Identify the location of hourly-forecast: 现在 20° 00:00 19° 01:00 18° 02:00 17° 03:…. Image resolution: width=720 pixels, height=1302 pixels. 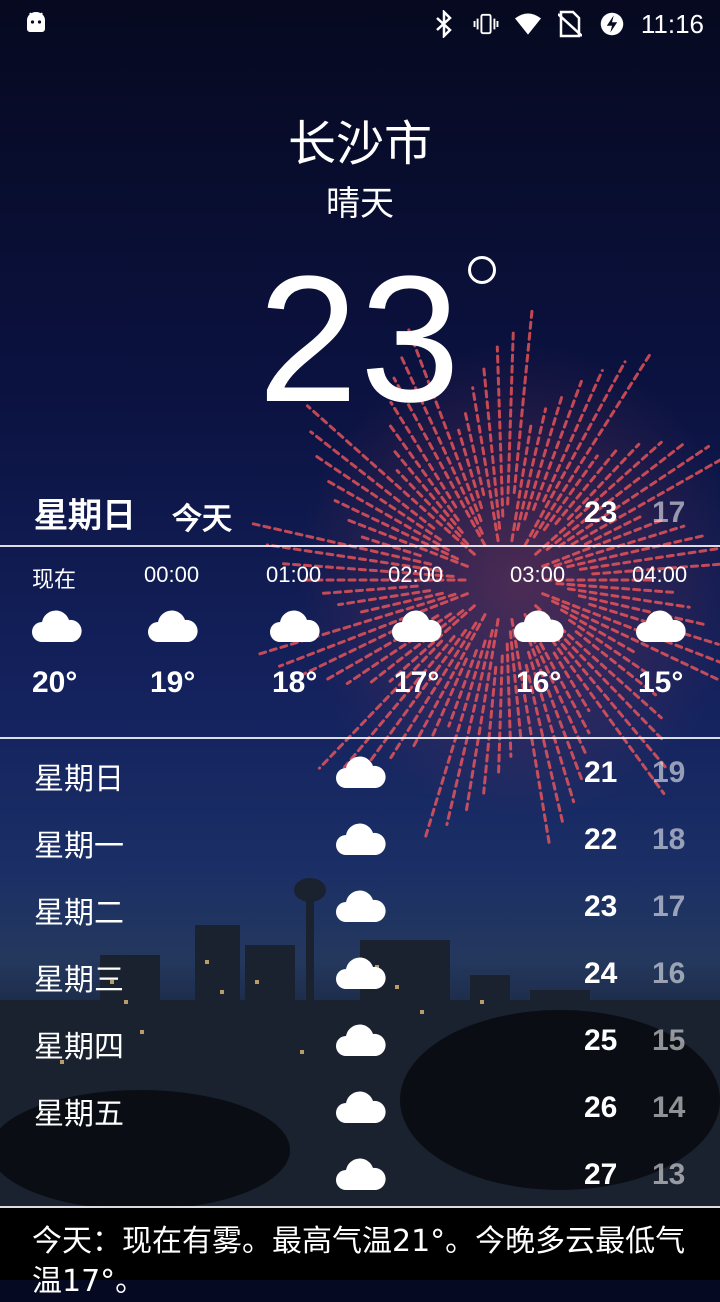
(360, 636).